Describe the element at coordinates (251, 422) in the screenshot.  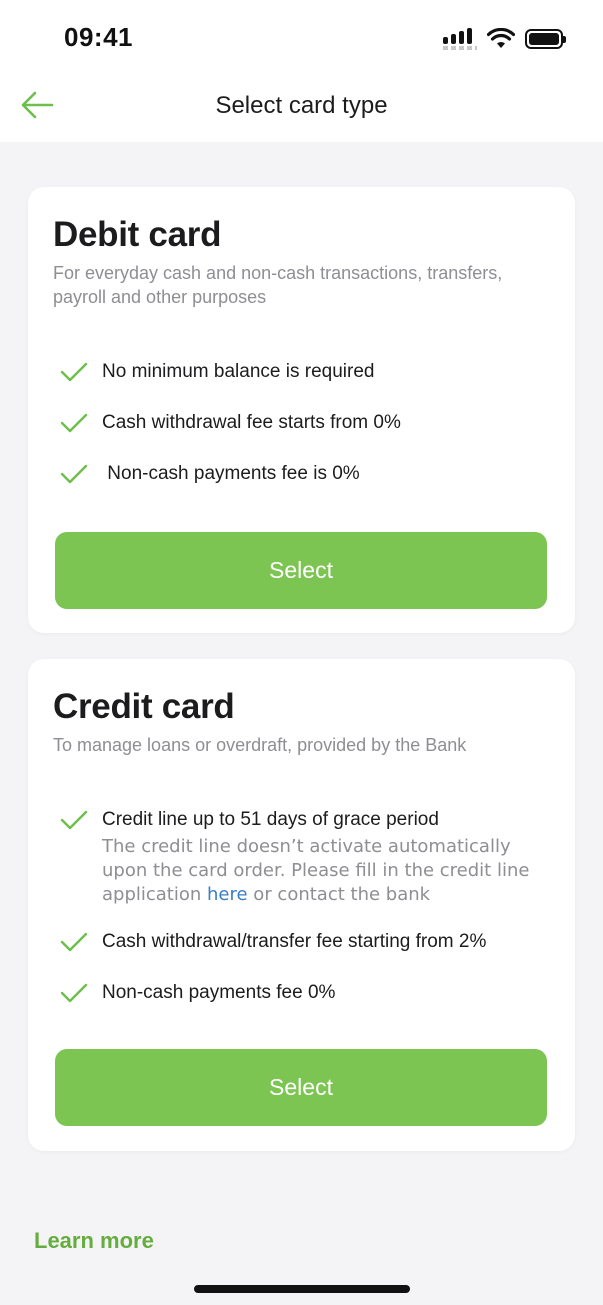
I see `feature-text: Cash withdrawal fee starts from 0%` at that location.